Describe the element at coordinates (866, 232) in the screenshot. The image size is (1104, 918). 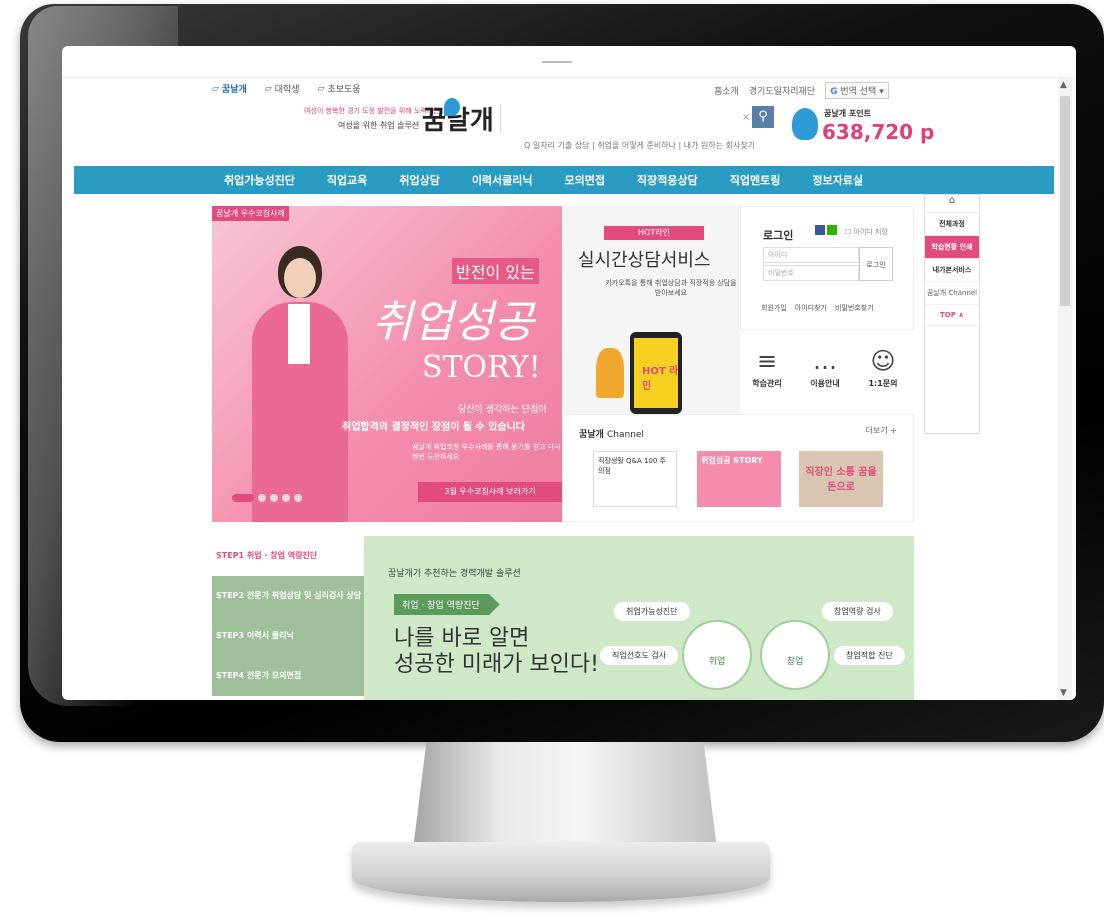
I see `save-id-checkbox: ☐ 아이디 저장` at that location.